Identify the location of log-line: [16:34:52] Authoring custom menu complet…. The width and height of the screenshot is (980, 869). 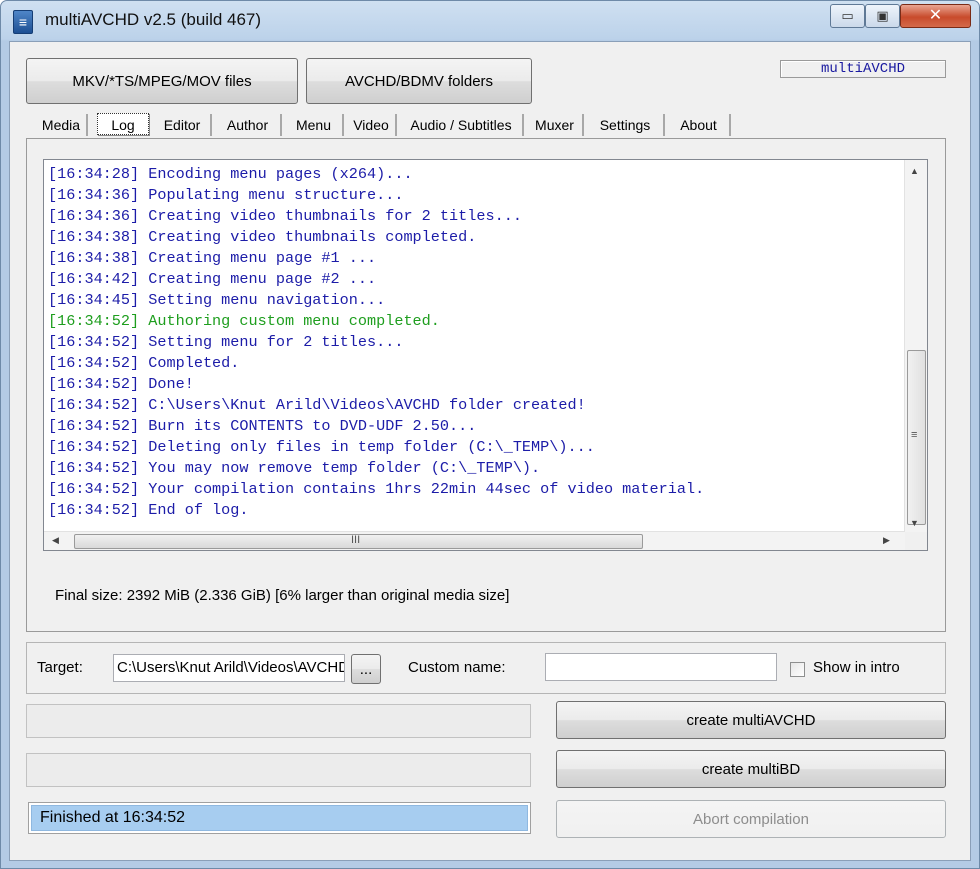
(244, 321).